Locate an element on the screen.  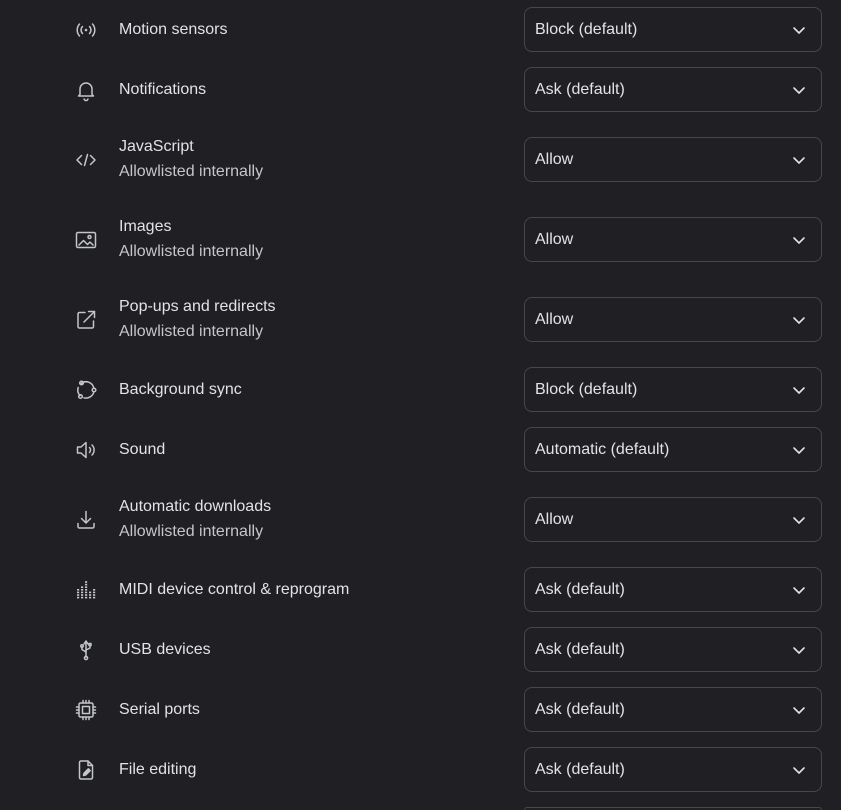
permission-label: Notifications is located at coordinates (163, 89).